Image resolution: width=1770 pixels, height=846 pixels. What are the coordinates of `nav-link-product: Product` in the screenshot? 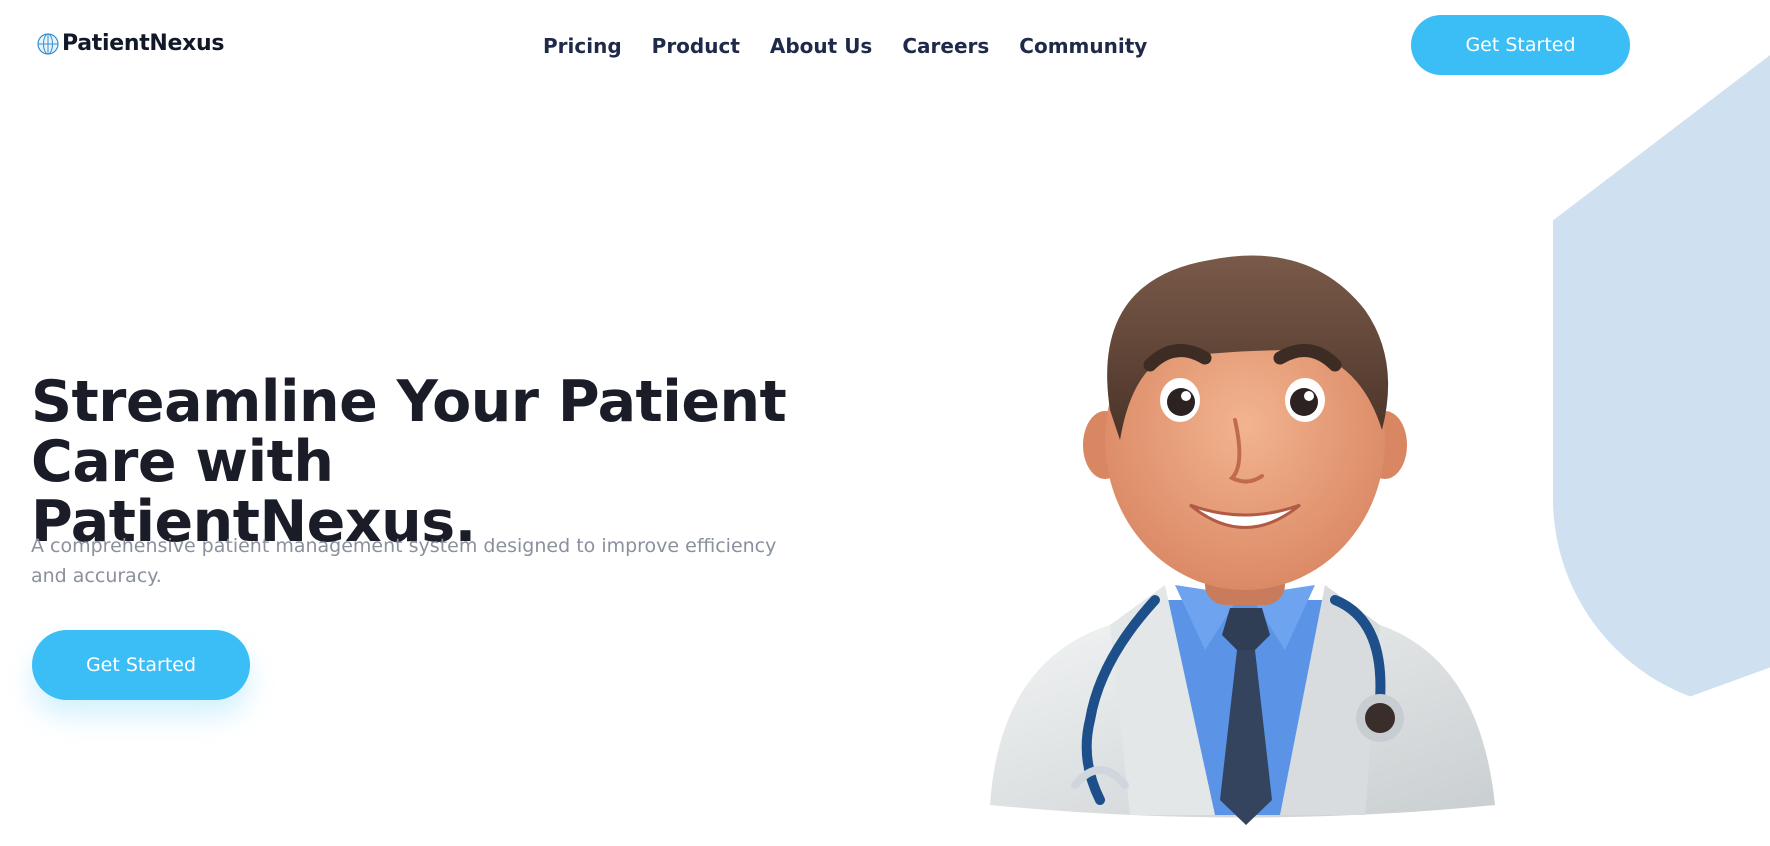 It's located at (696, 46).